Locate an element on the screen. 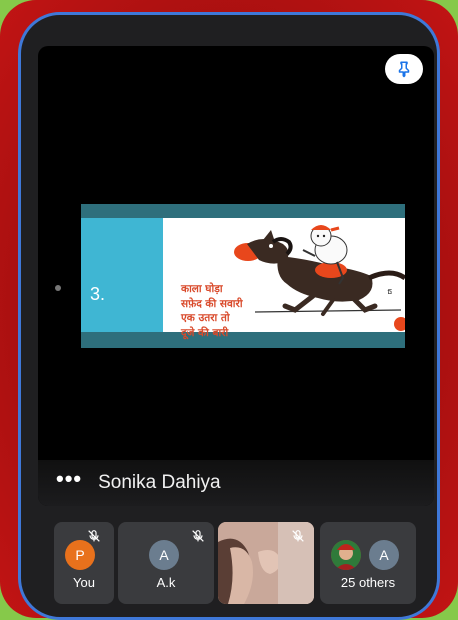 This screenshot has width=458, height=620. avatar: P is located at coordinates (80, 555).